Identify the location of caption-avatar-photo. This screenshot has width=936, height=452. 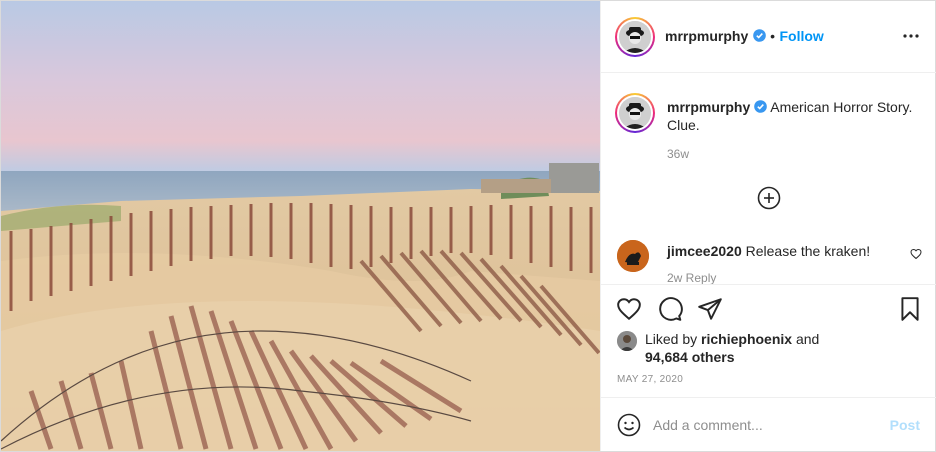
(635, 113).